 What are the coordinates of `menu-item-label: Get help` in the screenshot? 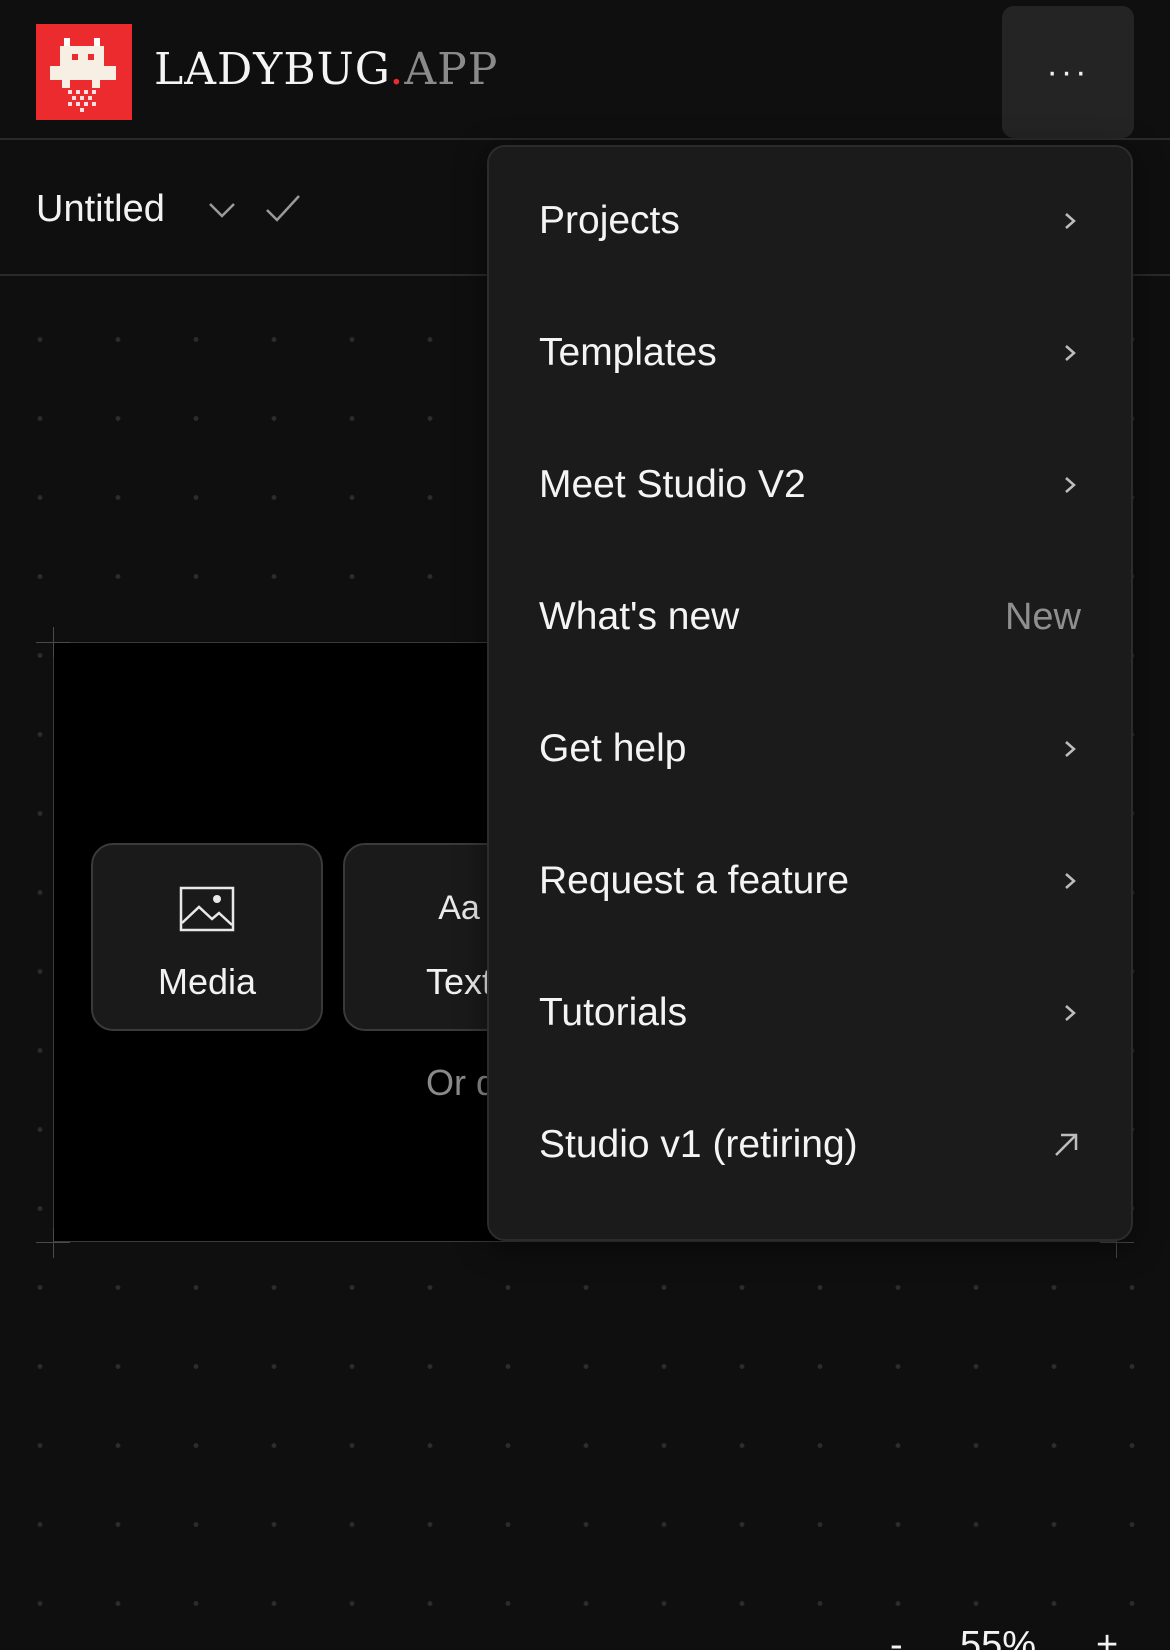 It's located at (613, 748).